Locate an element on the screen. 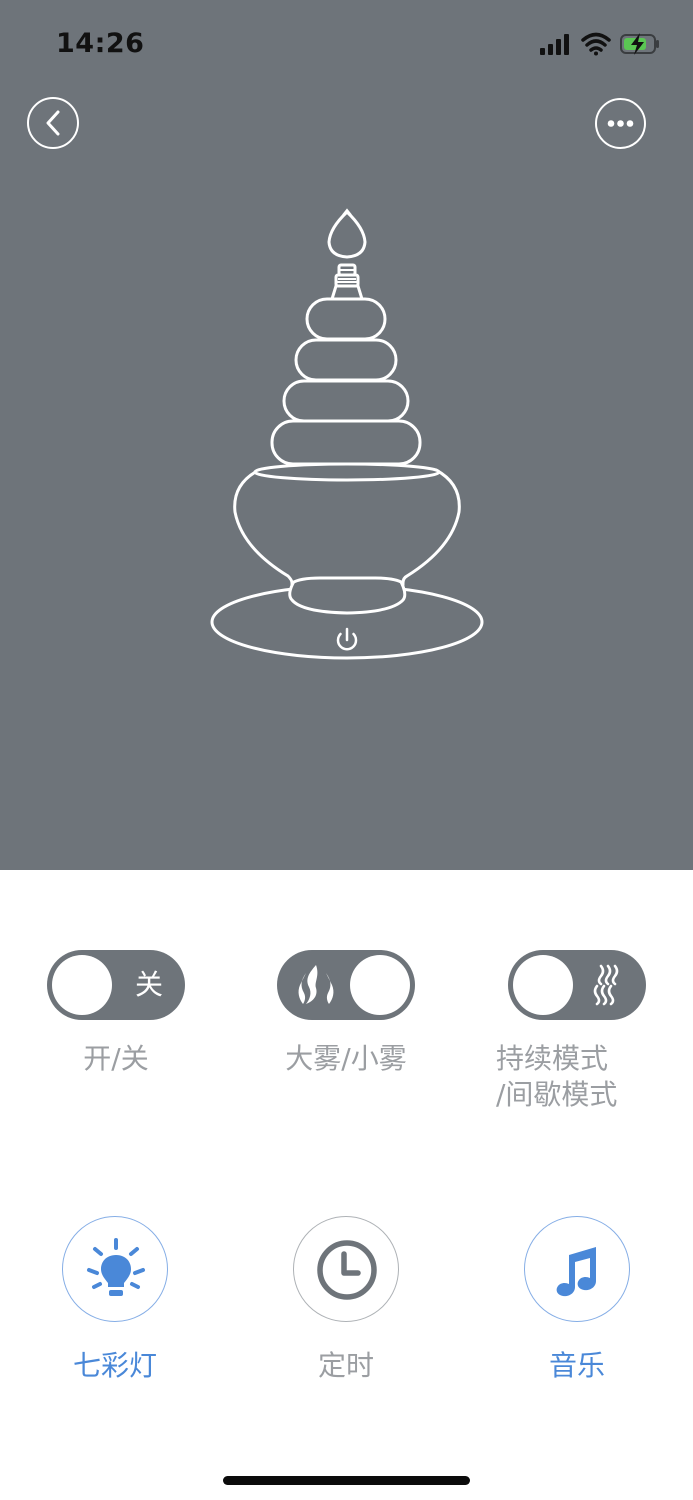  mist-toggle-label: 大雾/小雾 is located at coordinates (346, 1058).